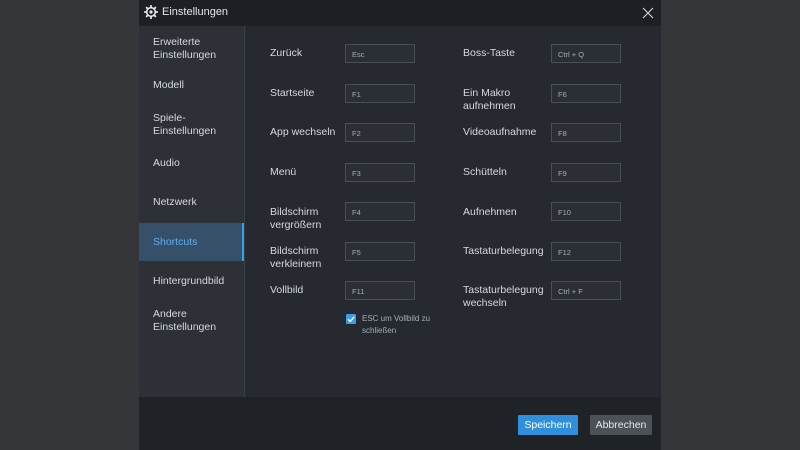 Image resolution: width=800 pixels, height=450 pixels. I want to click on sidebar-item-wallpaper: Hintergrundbild, so click(191, 281).